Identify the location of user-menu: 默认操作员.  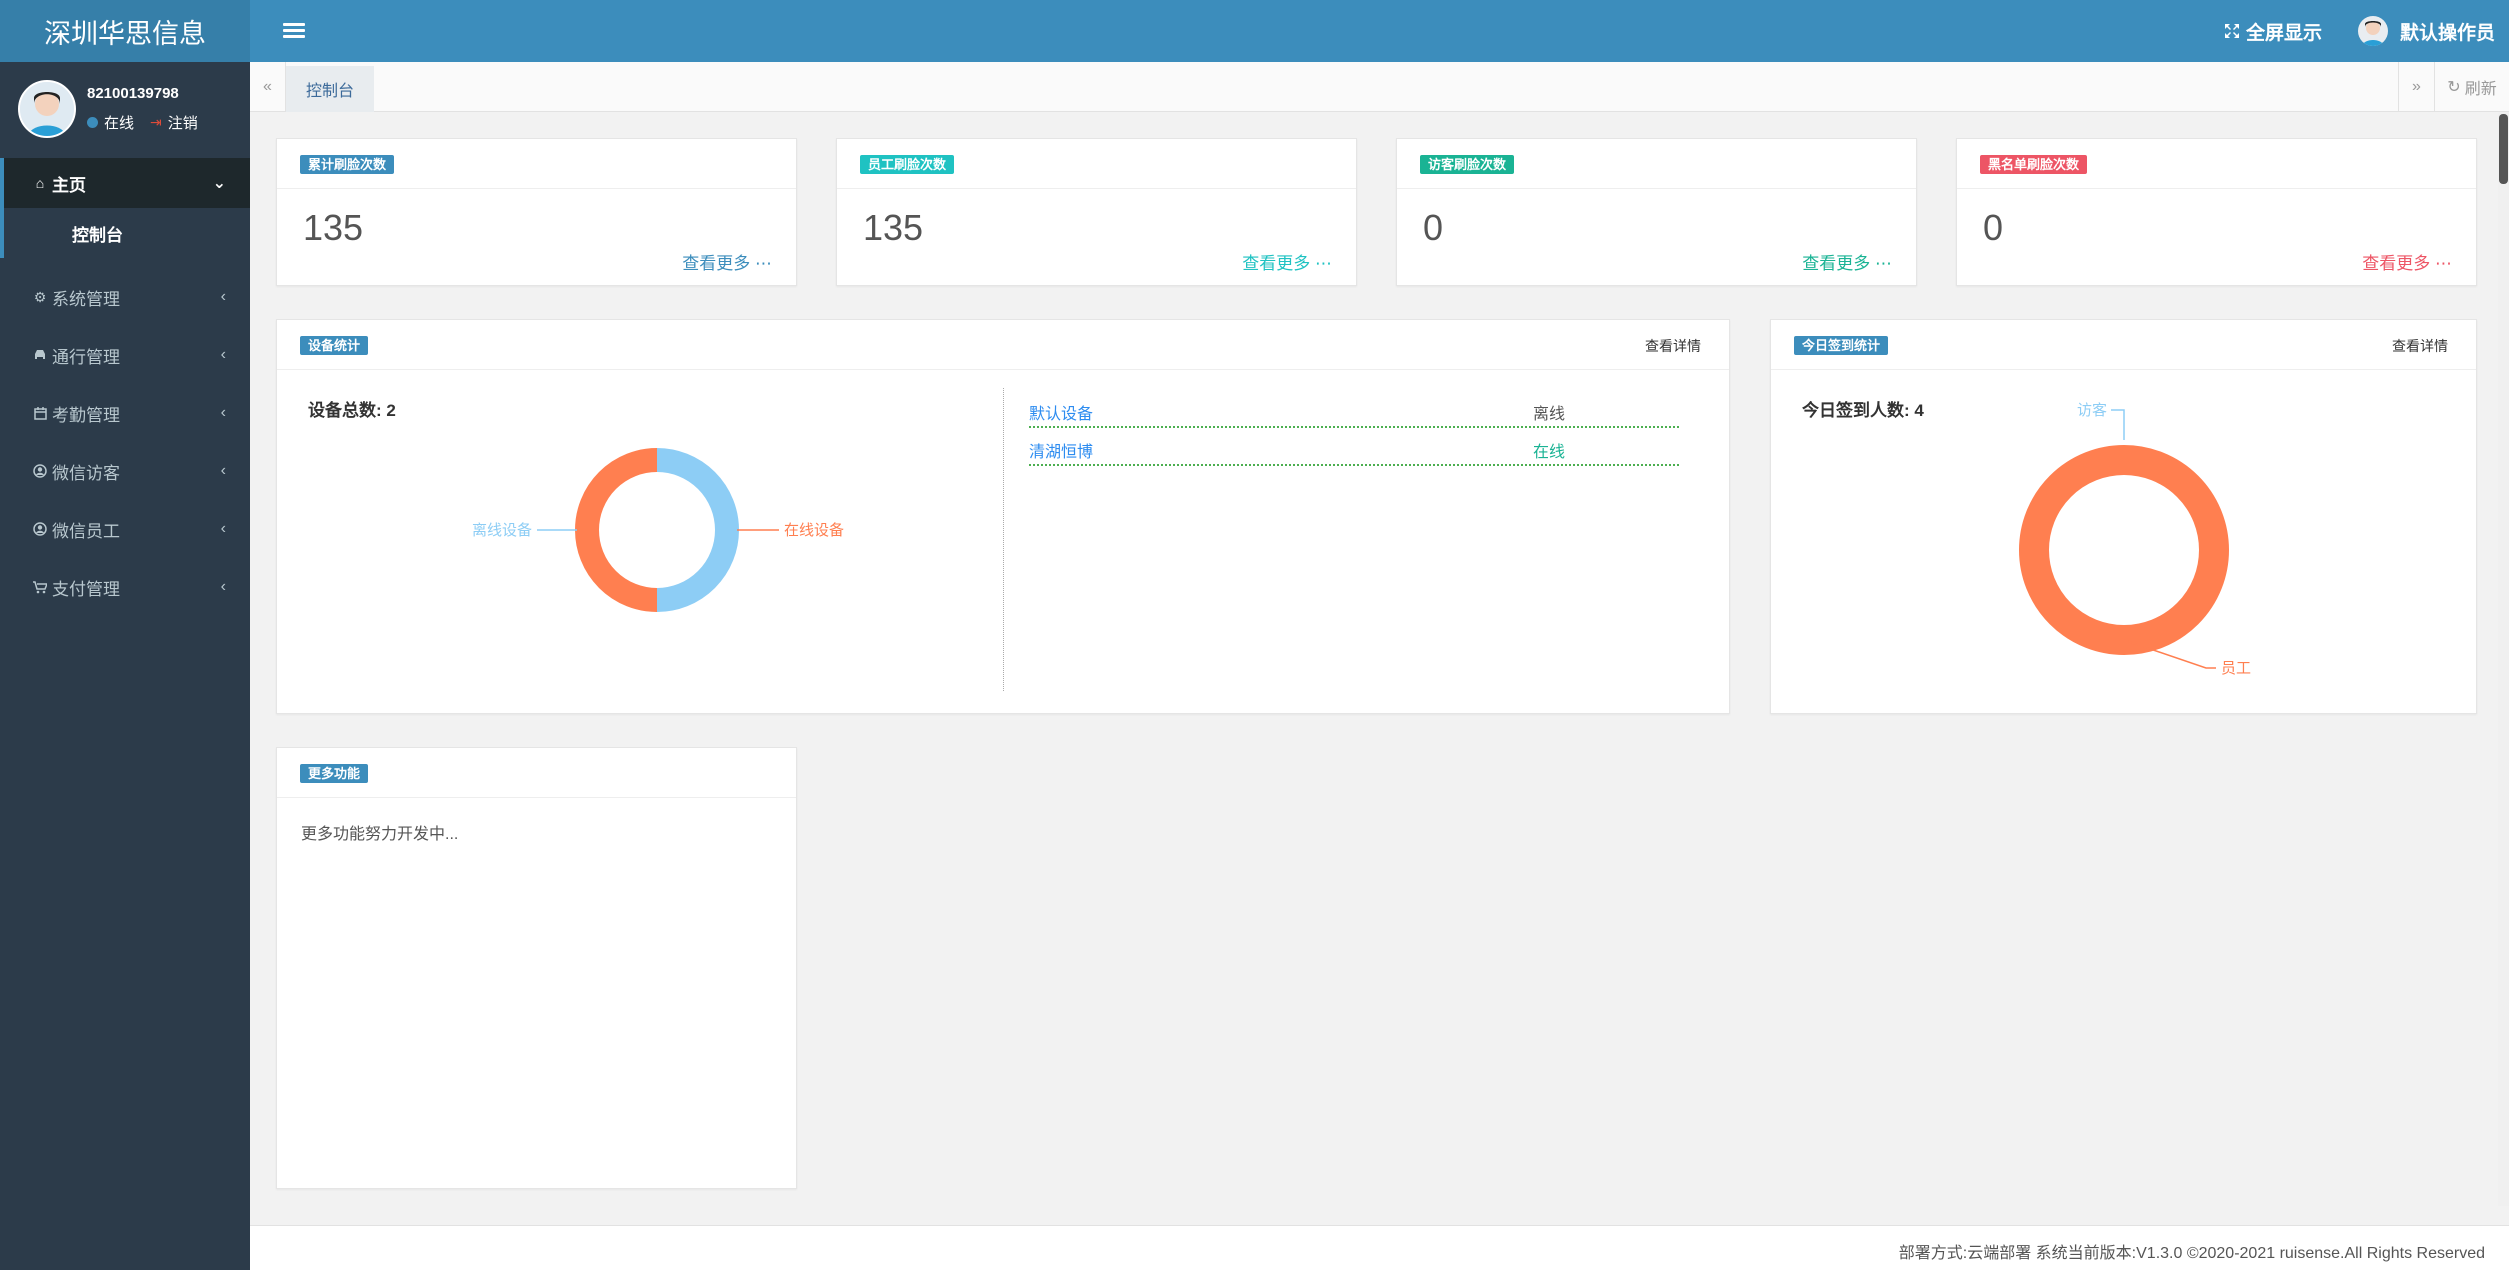
(2426, 31).